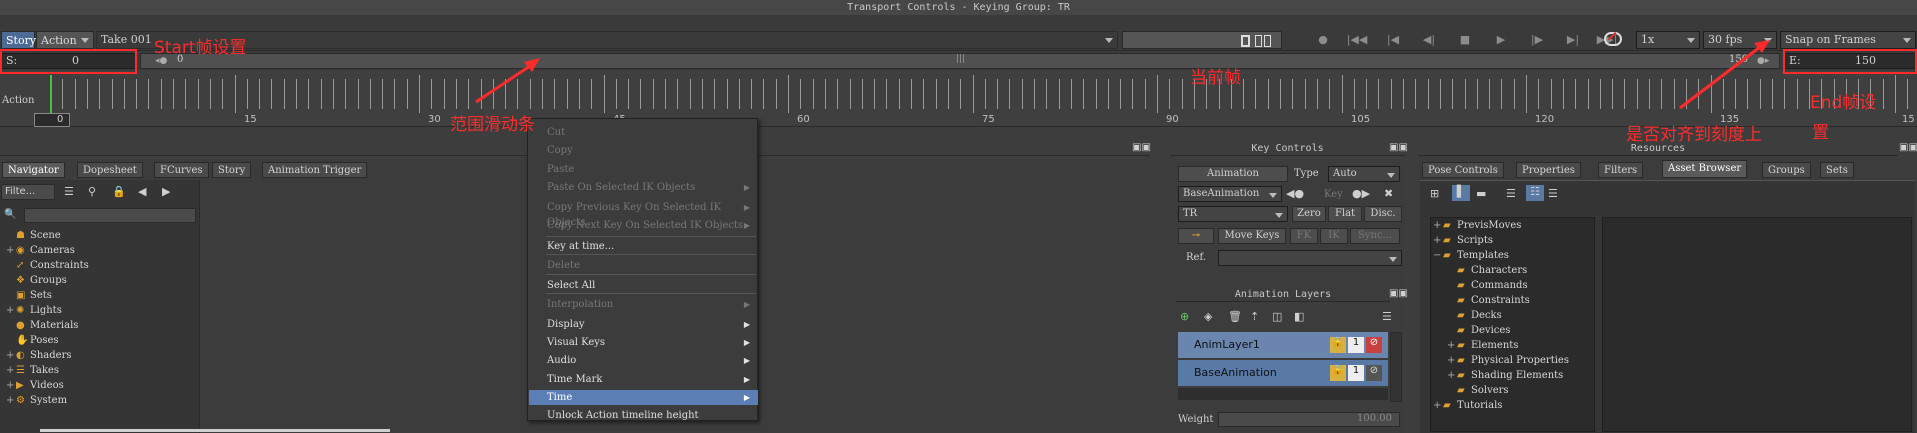 Image resolution: width=1917 pixels, height=433 pixels. I want to click on ik-button: IK, so click(1334, 236).